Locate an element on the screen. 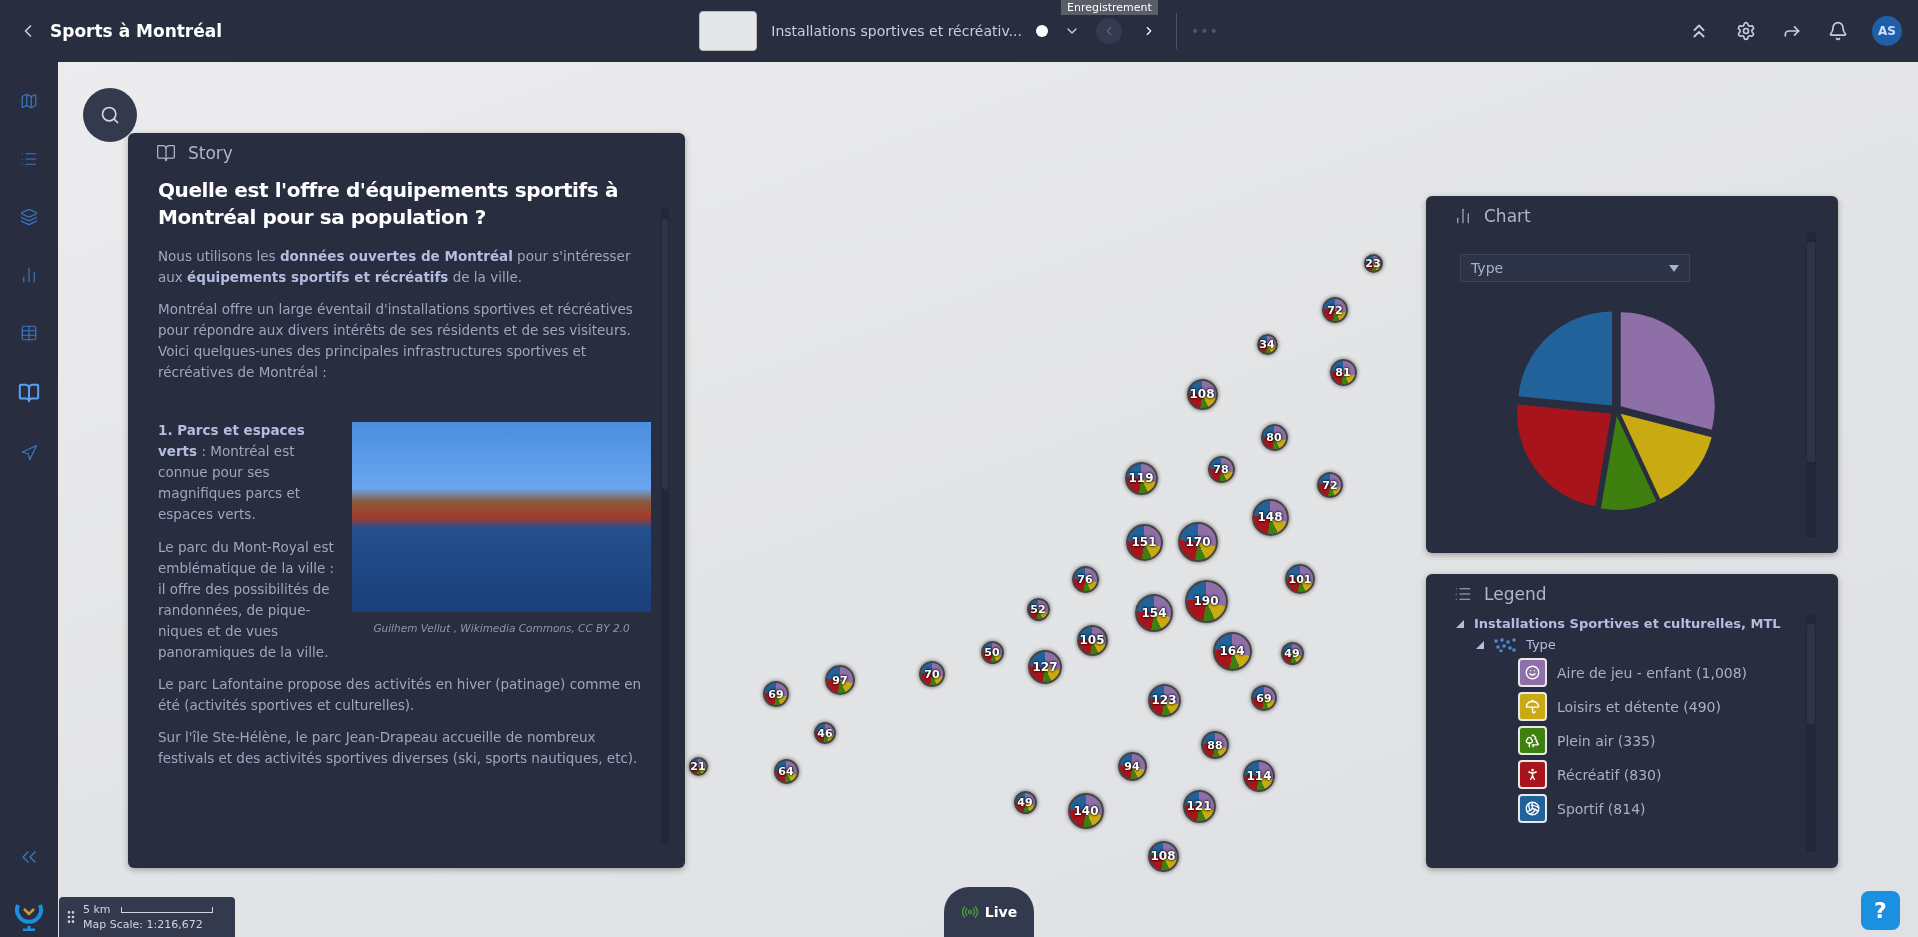 The width and height of the screenshot is (1918, 937). panel-title: Story is located at coordinates (210, 153).